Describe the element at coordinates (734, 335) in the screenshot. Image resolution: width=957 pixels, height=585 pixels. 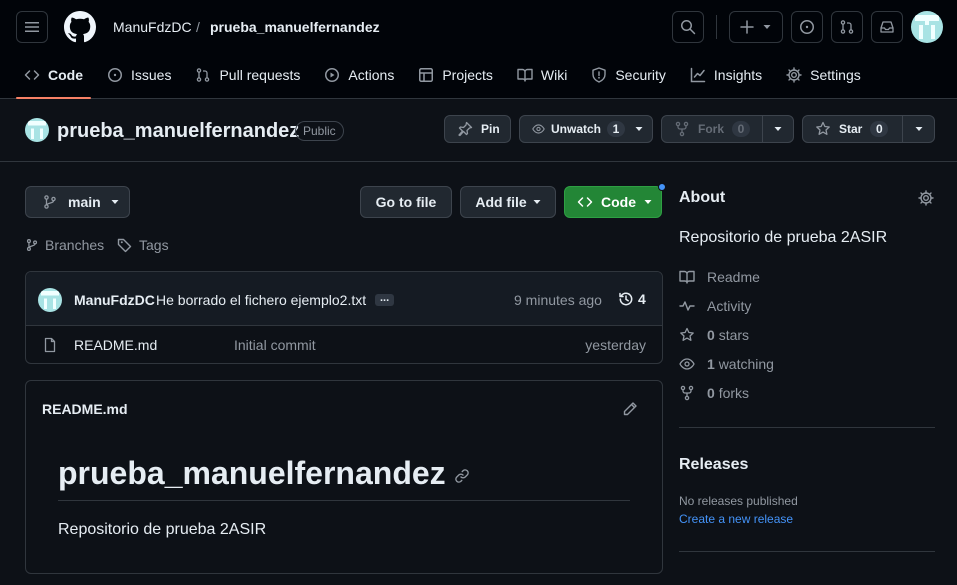
I see `stars-label: stars` at that location.